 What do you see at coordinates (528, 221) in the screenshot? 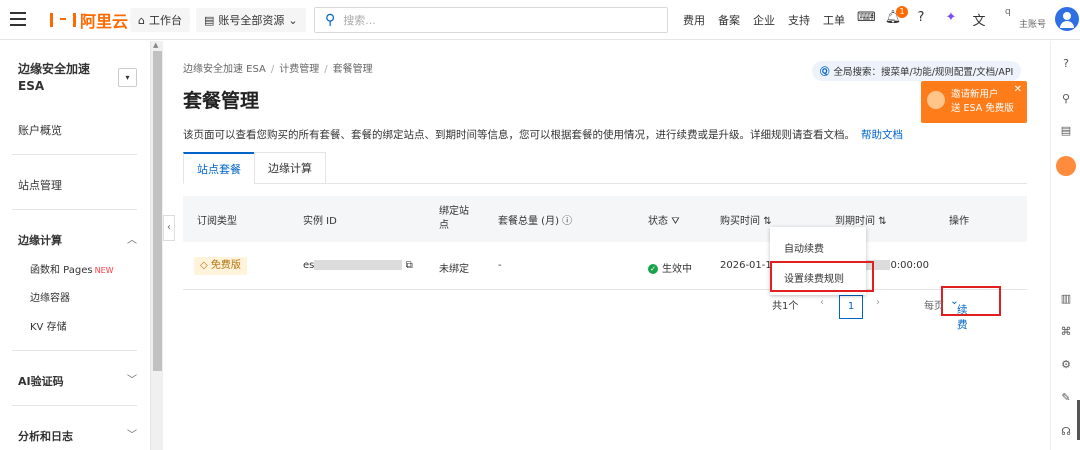
I see `col-total-label: 套餐总量 (月)` at bounding box center [528, 221].